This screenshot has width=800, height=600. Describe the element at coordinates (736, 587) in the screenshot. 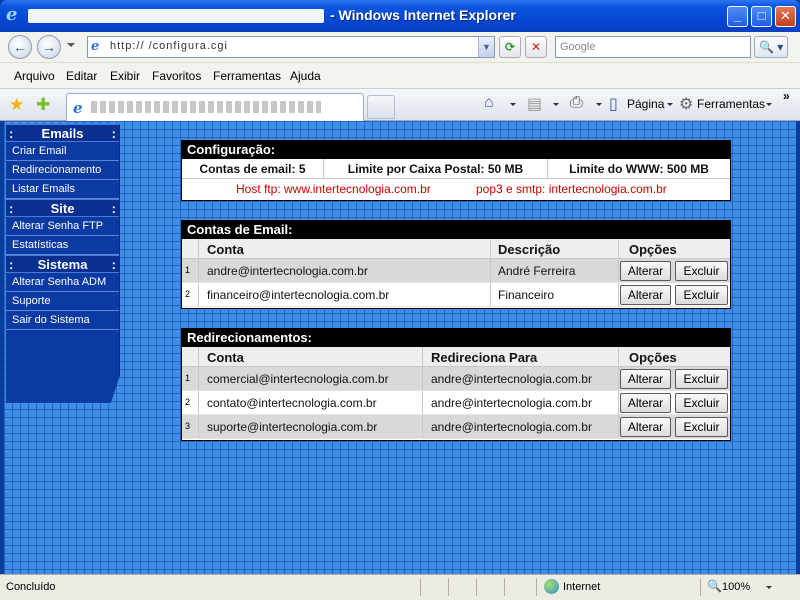

I see `zoom-level: 100%` at that location.